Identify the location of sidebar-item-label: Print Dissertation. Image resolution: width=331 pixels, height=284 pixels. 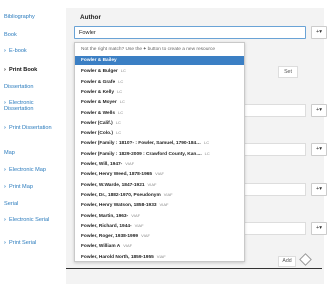
(30, 128).